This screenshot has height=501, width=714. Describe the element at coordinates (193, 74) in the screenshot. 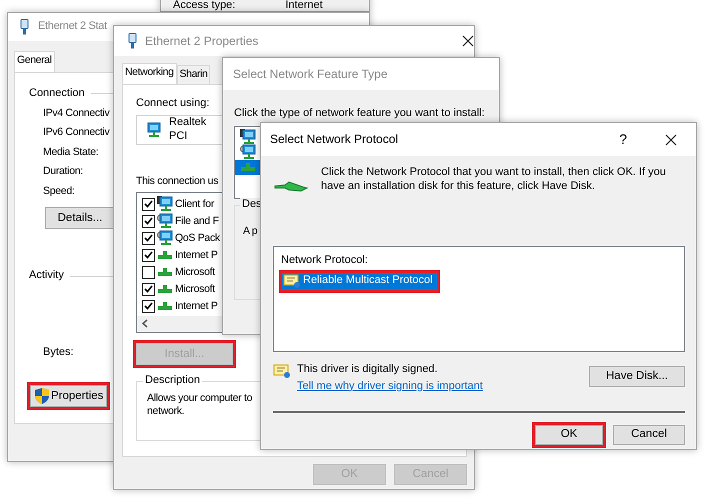

I see `tab: Sharin` at that location.